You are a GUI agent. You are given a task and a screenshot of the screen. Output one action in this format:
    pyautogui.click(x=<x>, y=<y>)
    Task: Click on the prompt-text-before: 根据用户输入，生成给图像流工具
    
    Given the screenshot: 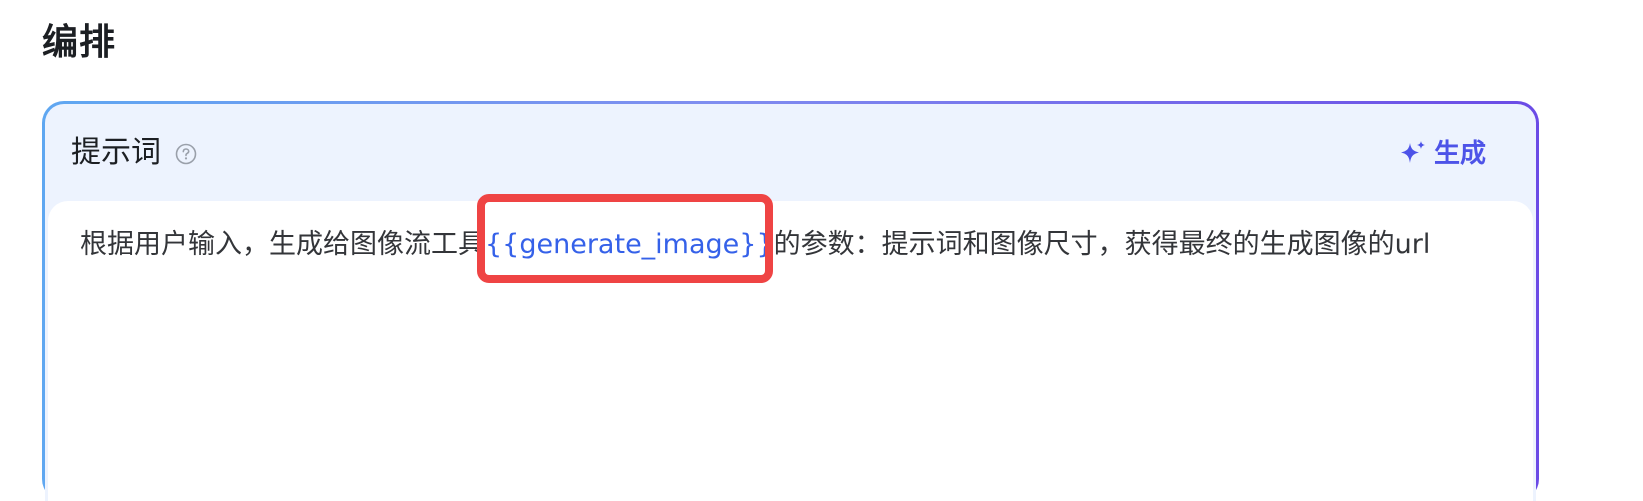 What is the action you would take?
    pyautogui.click(x=282, y=244)
    